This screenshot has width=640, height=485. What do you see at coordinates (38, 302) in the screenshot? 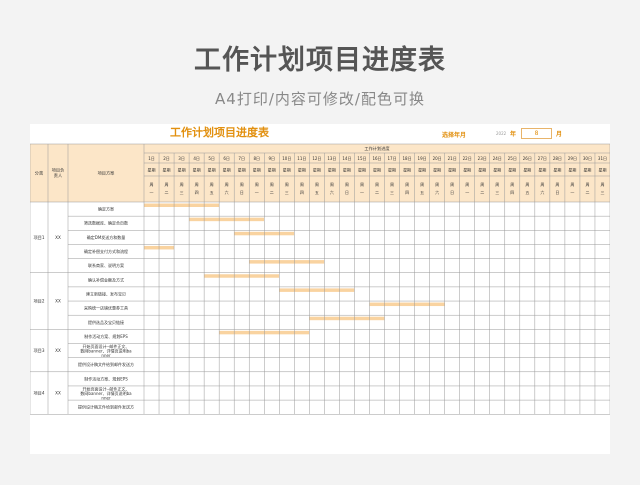
I see `group-category: 项目2` at bounding box center [38, 302].